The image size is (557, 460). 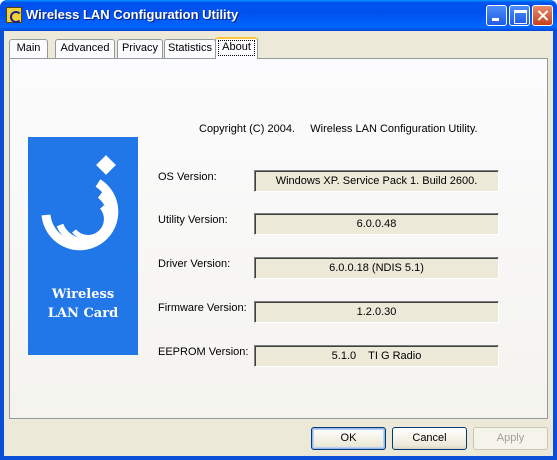 What do you see at coordinates (14, 15) in the screenshot?
I see `app-icon` at bounding box center [14, 15].